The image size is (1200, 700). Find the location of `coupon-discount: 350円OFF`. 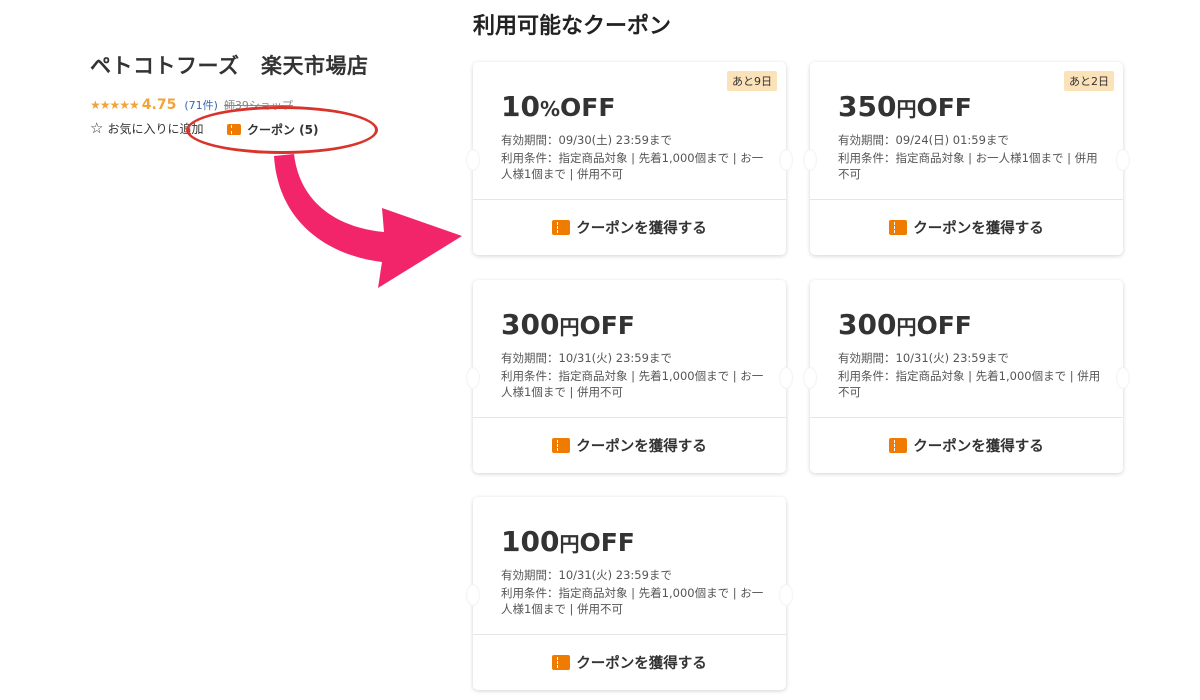

coupon-discount: 350円OFF is located at coordinates (905, 106).